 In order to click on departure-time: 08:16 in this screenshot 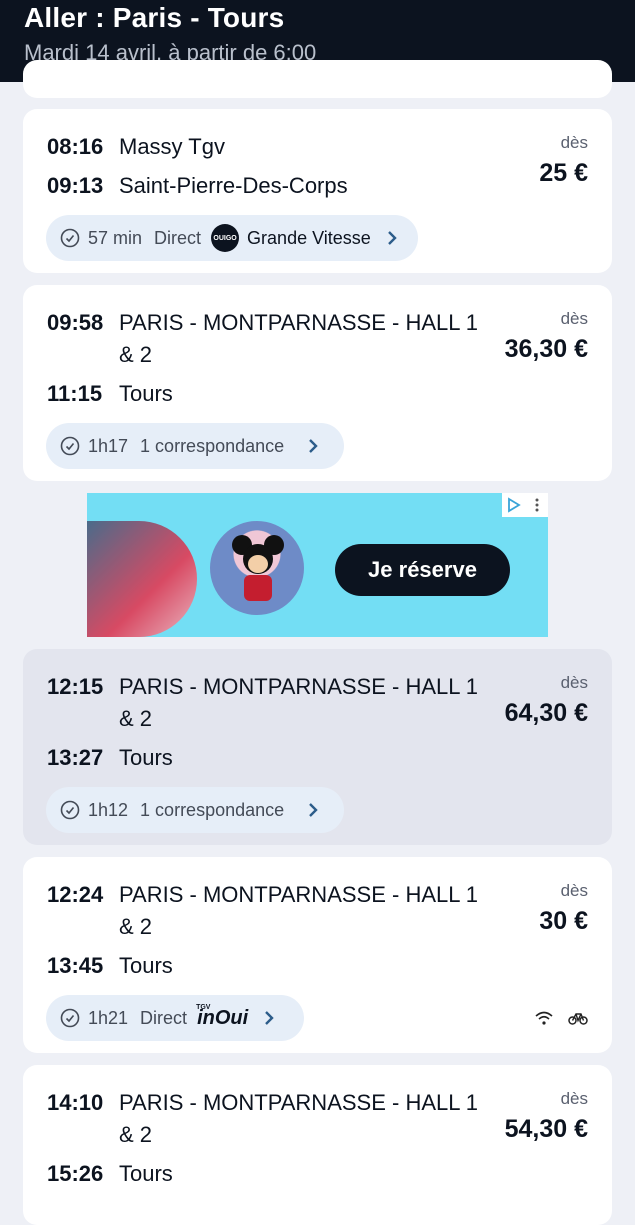, I will do `click(75, 146)`.